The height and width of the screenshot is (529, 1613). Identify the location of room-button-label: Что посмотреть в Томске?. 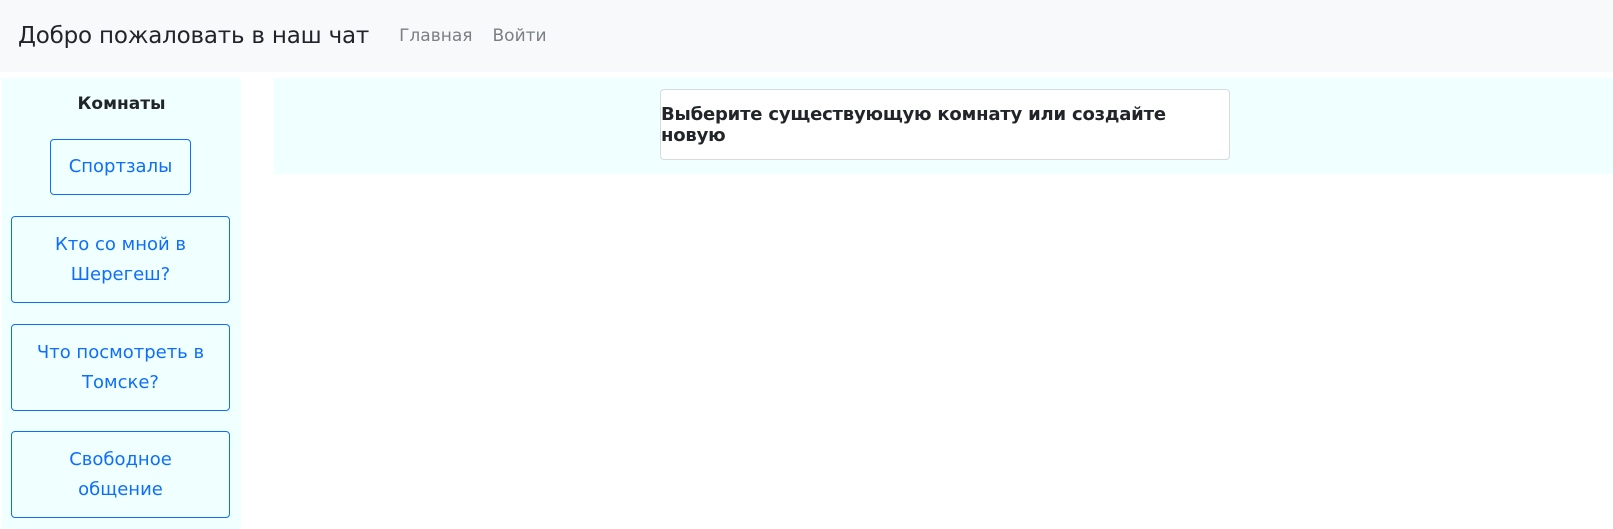
(120, 367).